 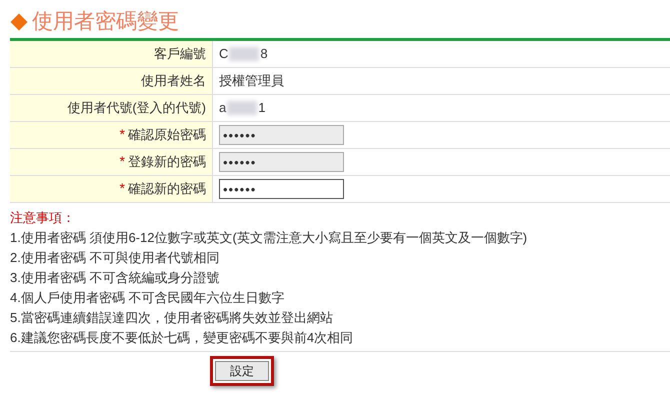 I want to click on field-label: 使用者姓名, so click(x=173, y=81).